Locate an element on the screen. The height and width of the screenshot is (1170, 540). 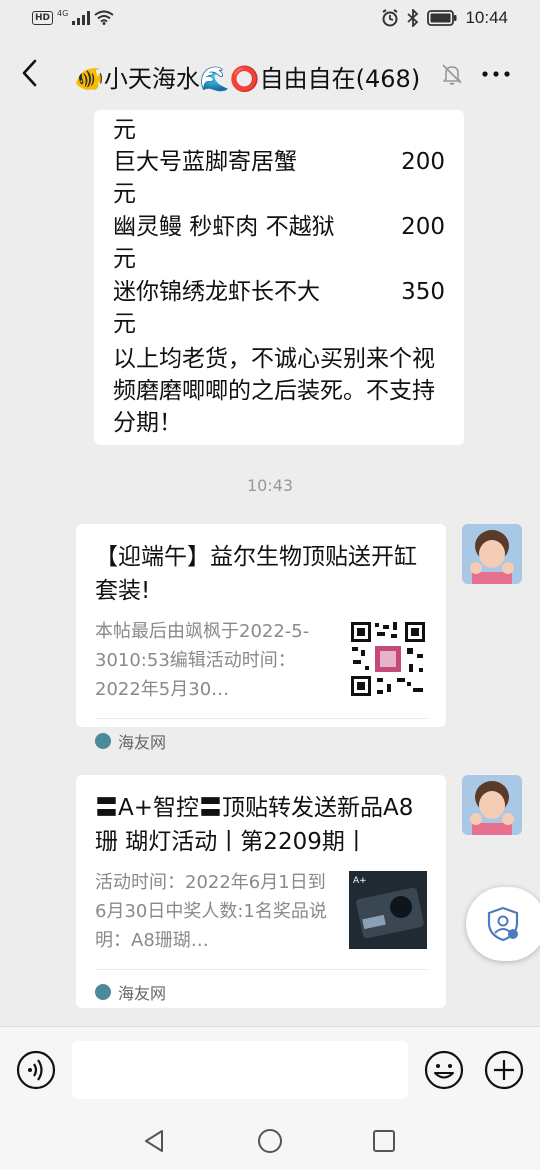
status-right: 10:44 is located at coordinates (444, 18).